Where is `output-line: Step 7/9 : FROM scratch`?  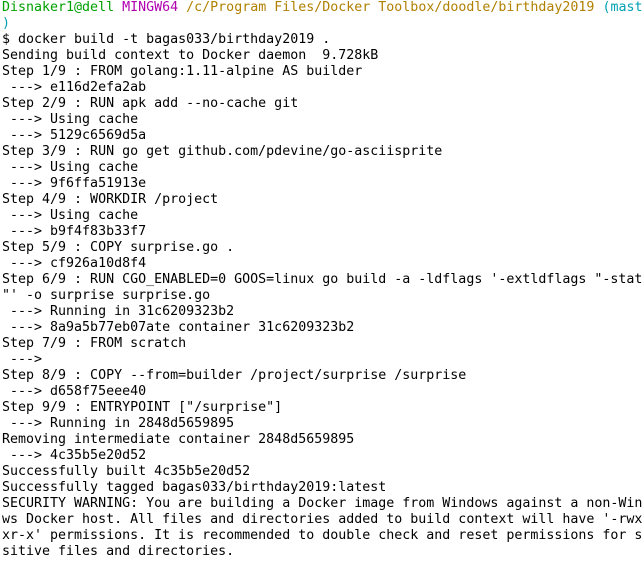 output-line: Step 7/9 : FROM scratch is located at coordinates (94, 343).